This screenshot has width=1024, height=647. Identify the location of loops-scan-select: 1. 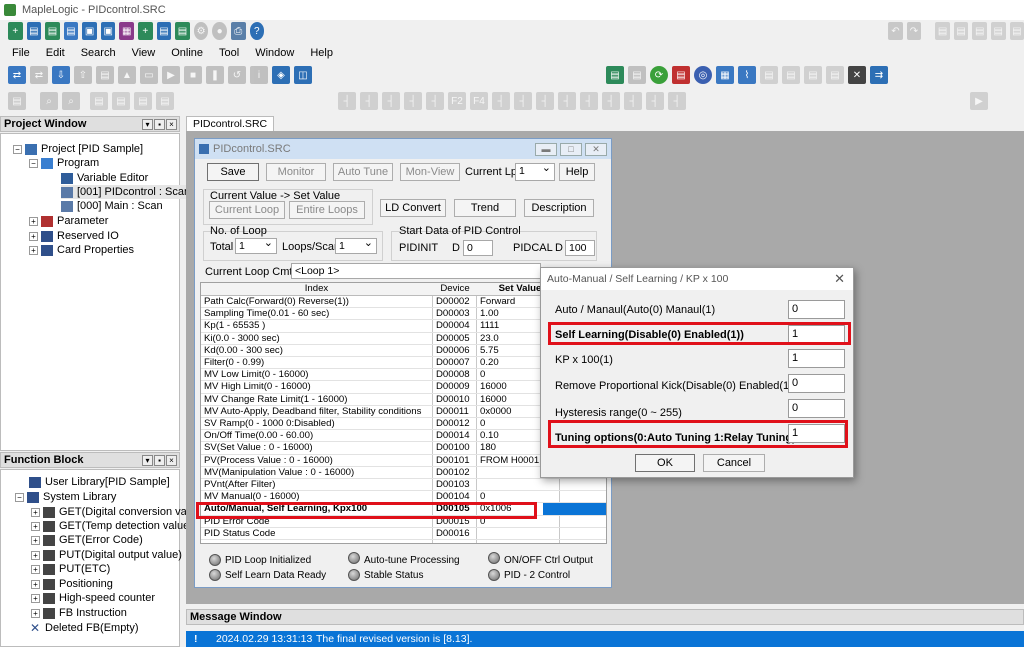
(356, 245).